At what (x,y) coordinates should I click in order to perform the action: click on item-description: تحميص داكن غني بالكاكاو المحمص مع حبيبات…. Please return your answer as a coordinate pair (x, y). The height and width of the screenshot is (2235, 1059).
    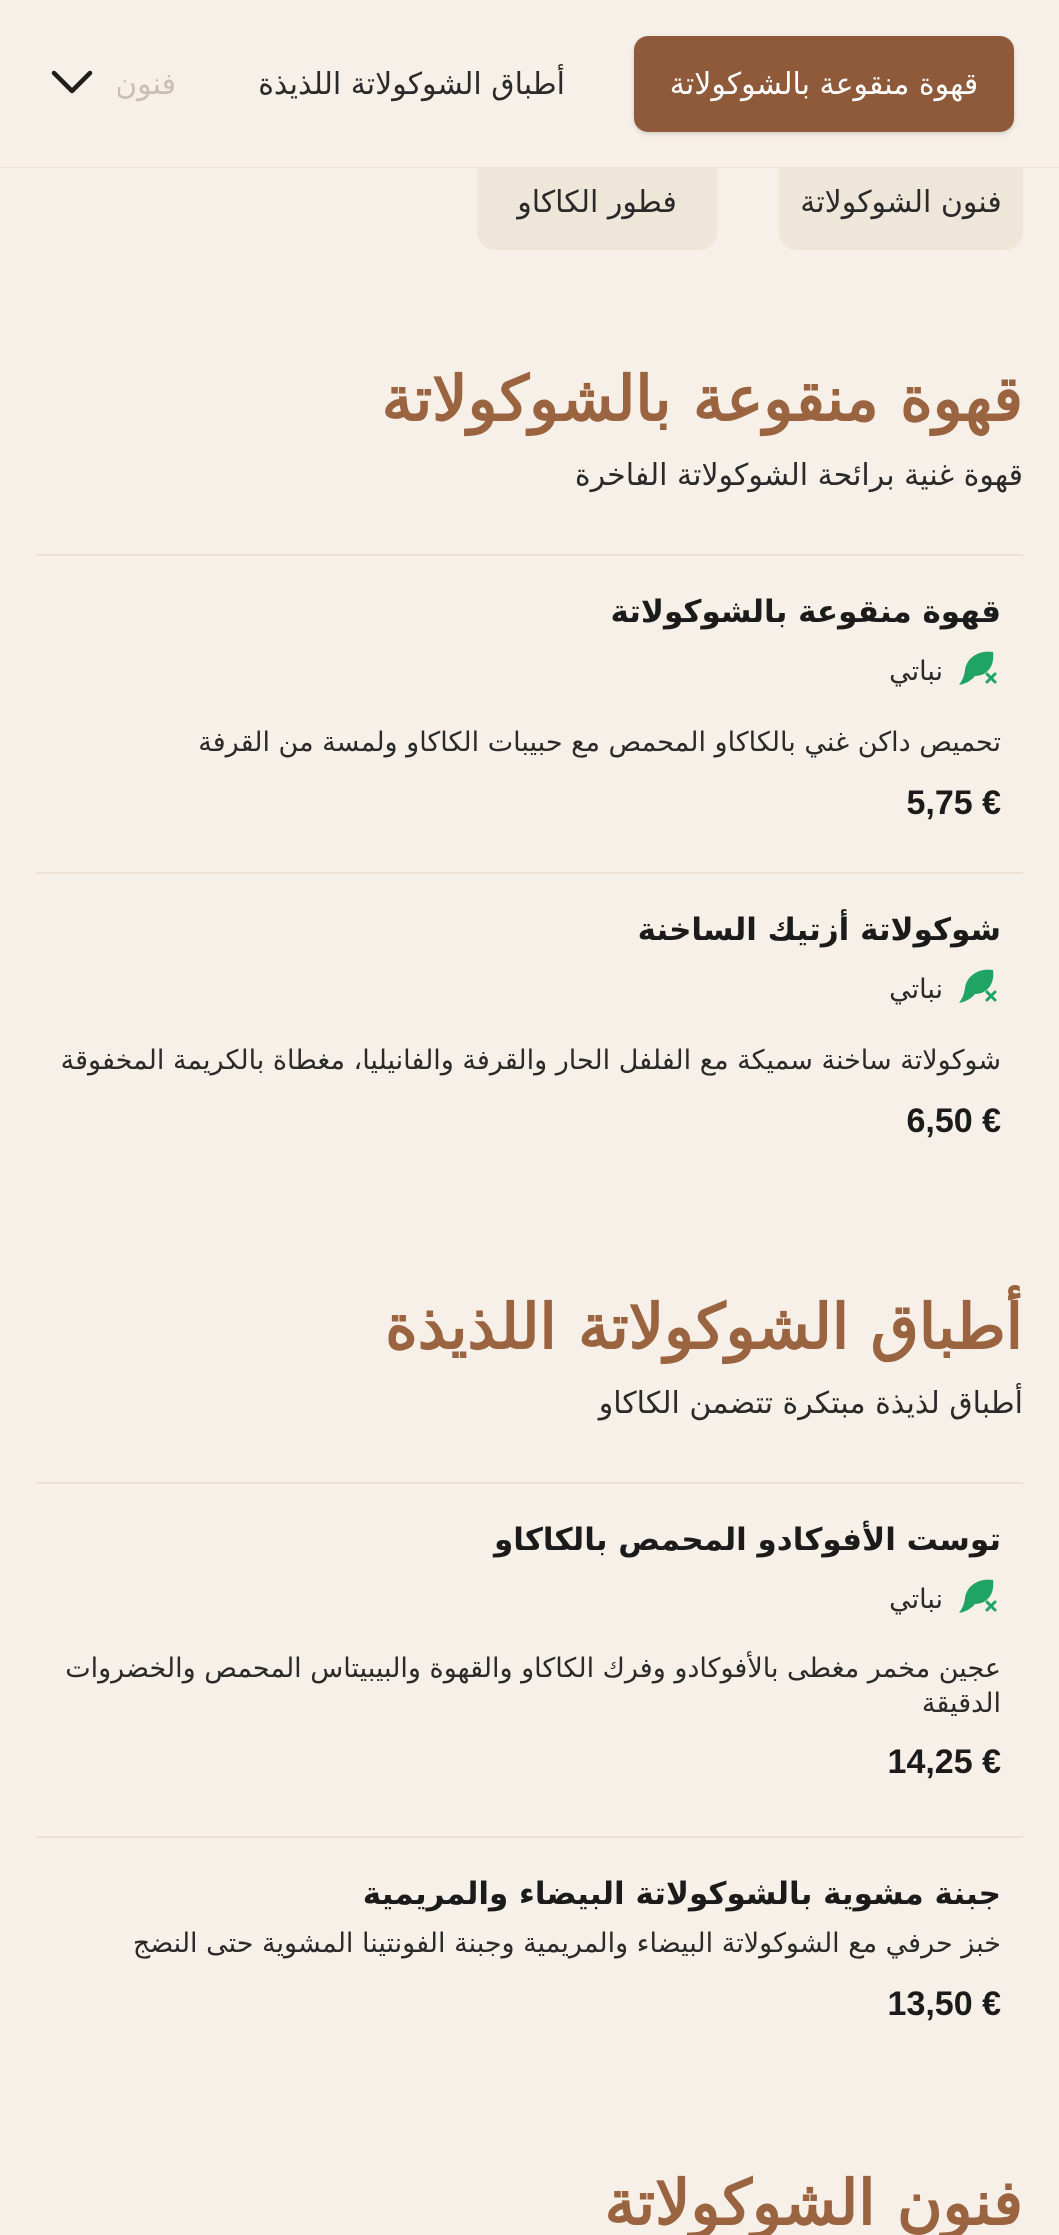
    Looking at the image, I should click on (599, 742).